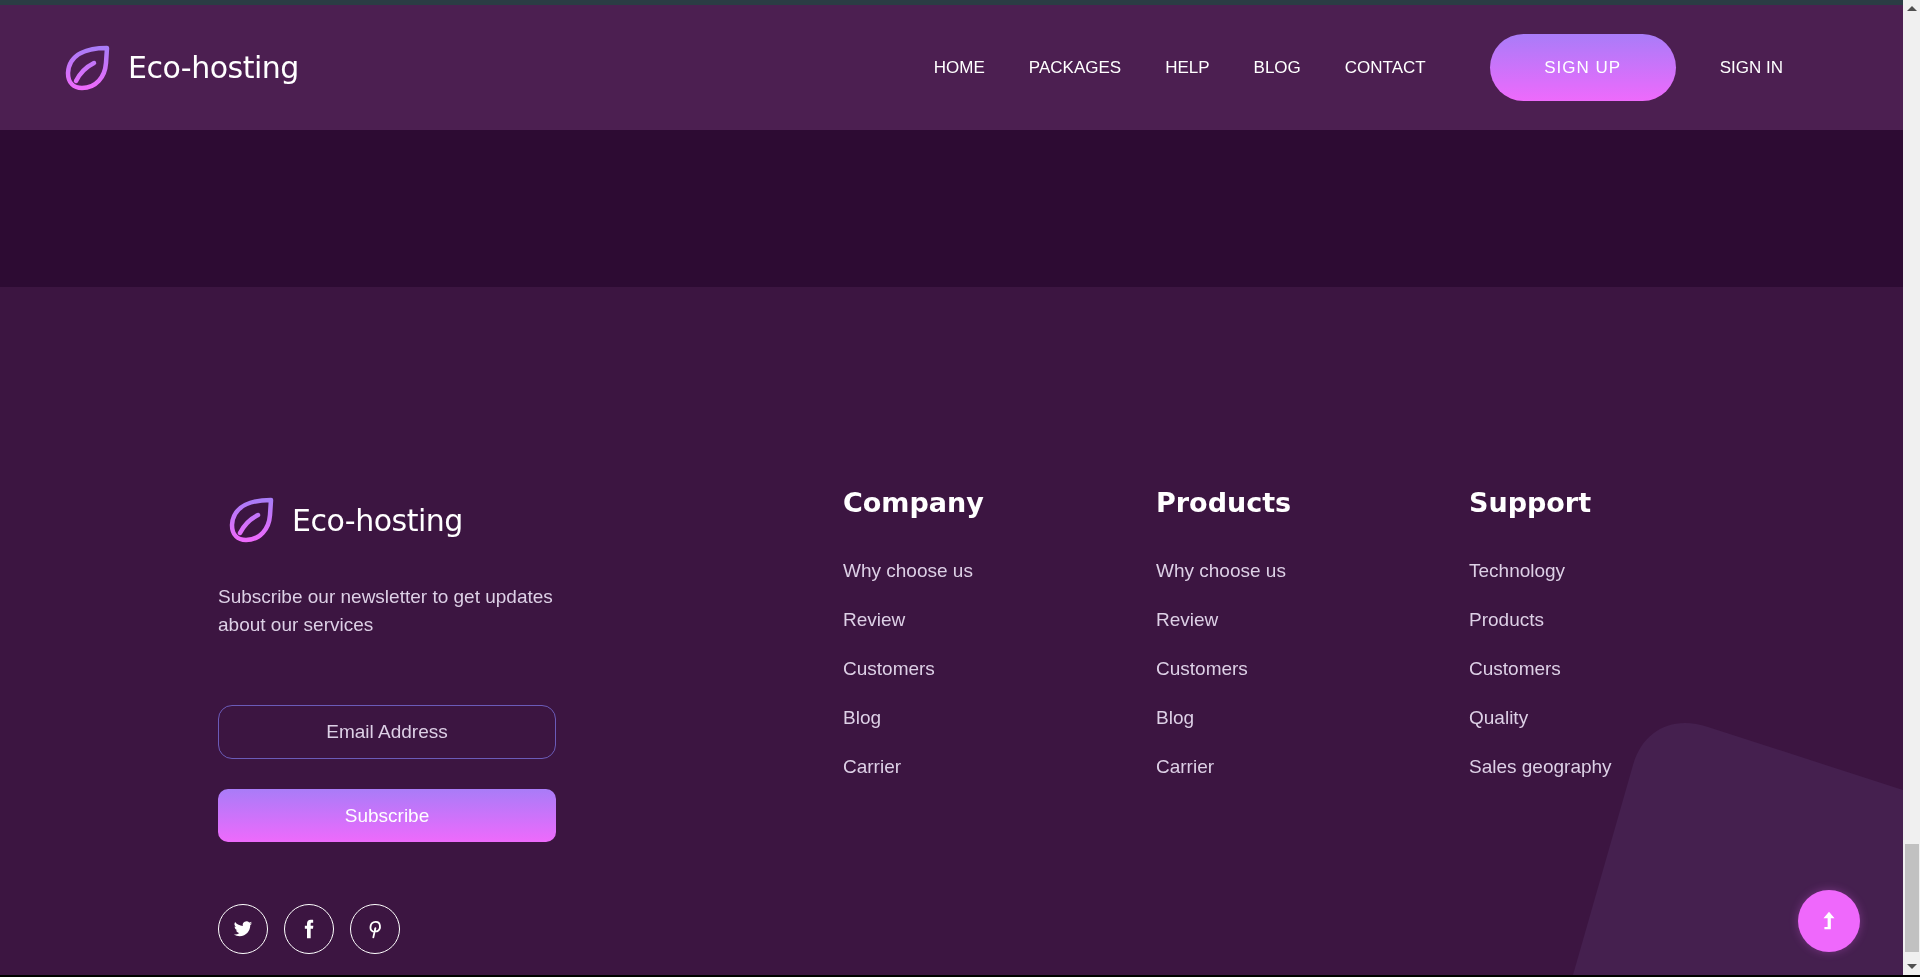 Image resolution: width=1920 pixels, height=977 pixels. Describe the element at coordinates (1540, 766) in the screenshot. I see `footer-link: Sales geography` at that location.